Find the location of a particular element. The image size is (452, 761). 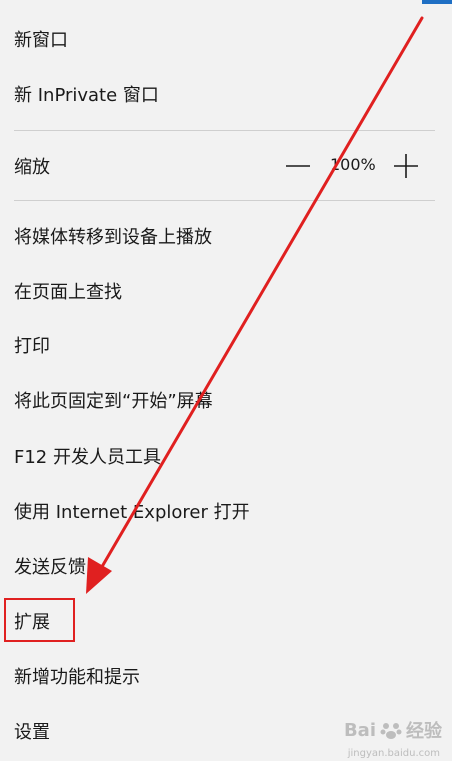

watermark-url: jingyan.baidu.com is located at coordinates (393, 753).